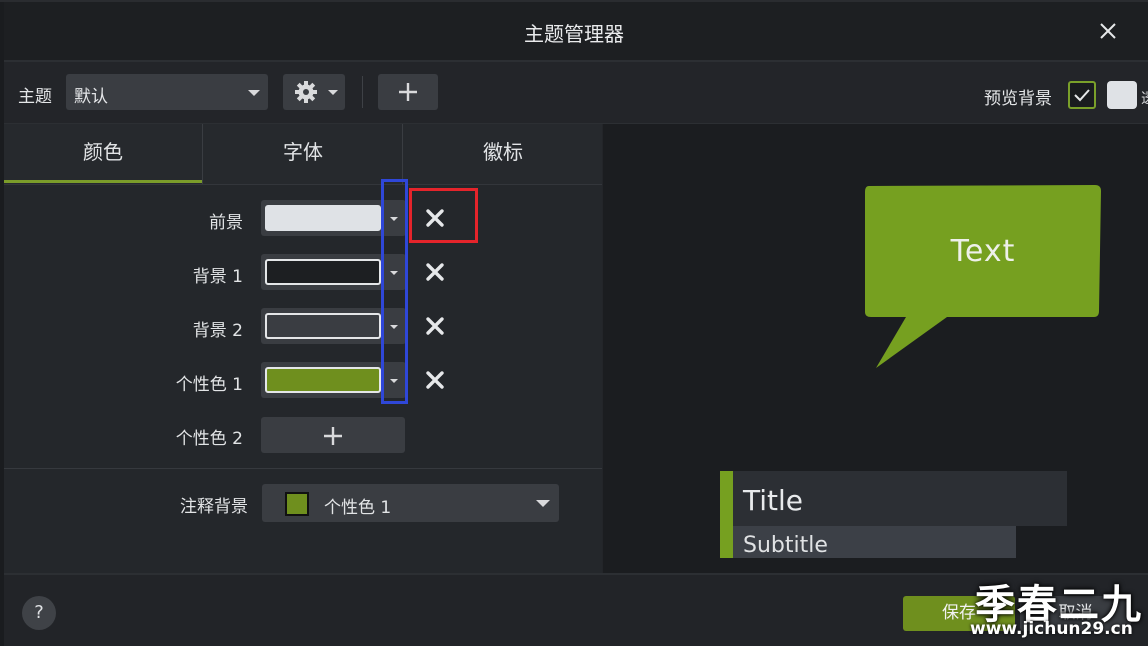 The height and width of the screenshot is (646, 1148). Describe the element at coordinates (358, 508) in the screenshot. I see `annotation-background-value: 个性色 1` at that location.